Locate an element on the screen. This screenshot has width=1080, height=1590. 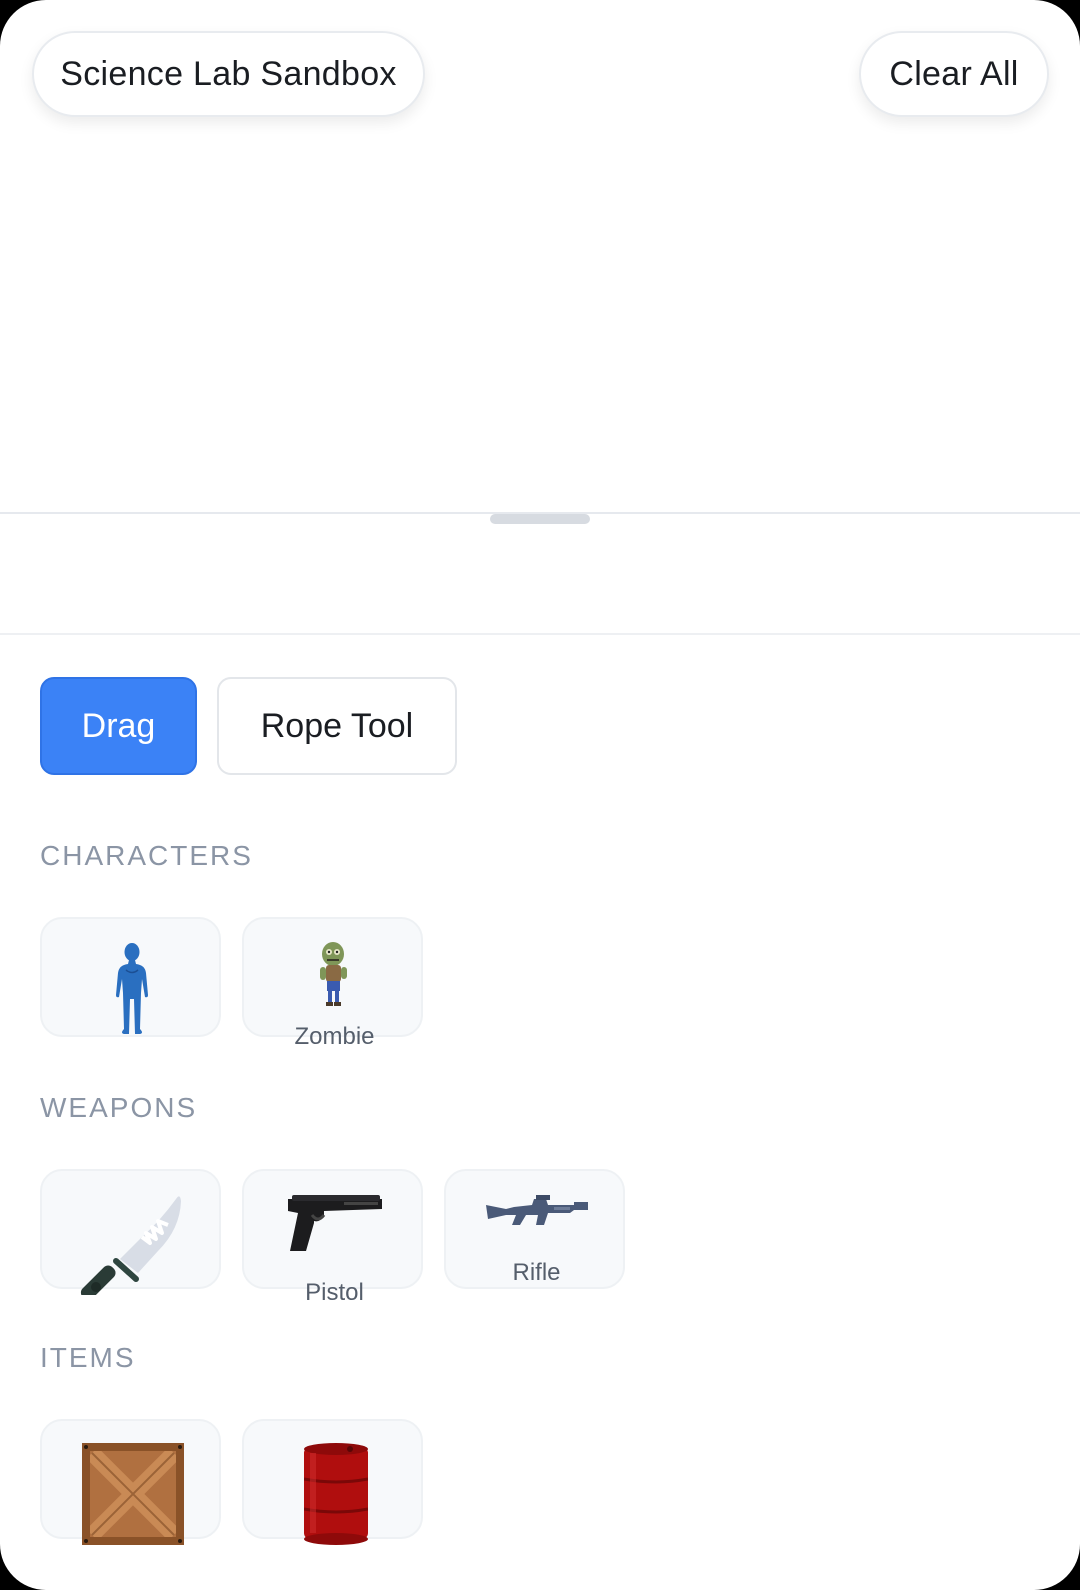
clear-all-button: Clear All is located at coordinates (954, 74).